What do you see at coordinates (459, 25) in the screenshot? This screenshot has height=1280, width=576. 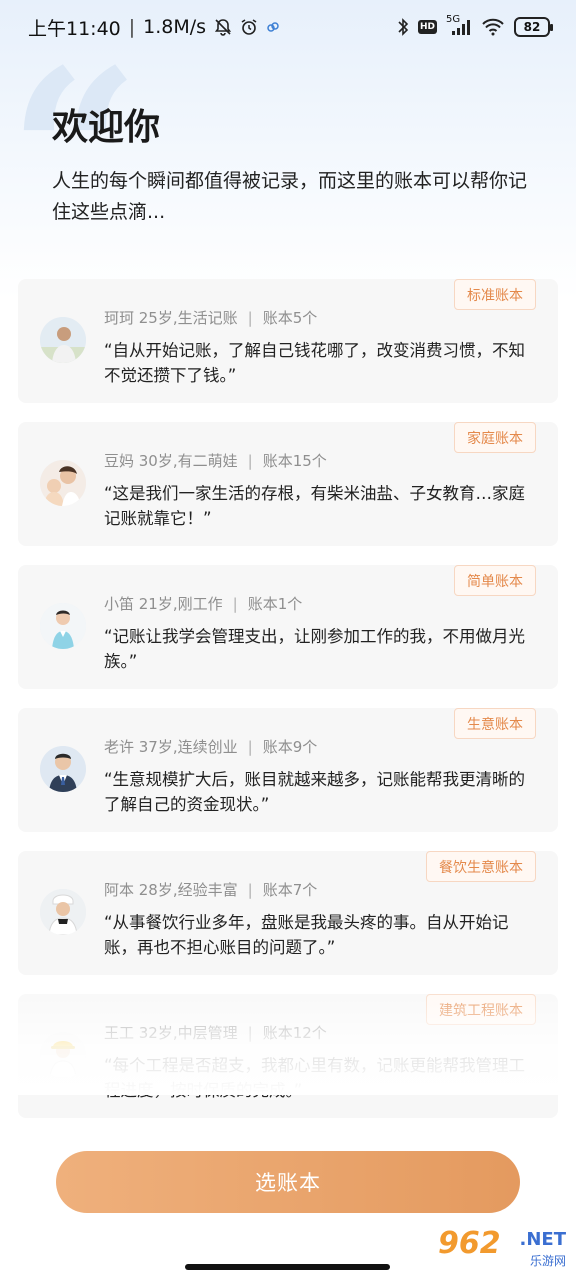 I see `signal-5g-icon: 5G` at bounding box center [459, 25].